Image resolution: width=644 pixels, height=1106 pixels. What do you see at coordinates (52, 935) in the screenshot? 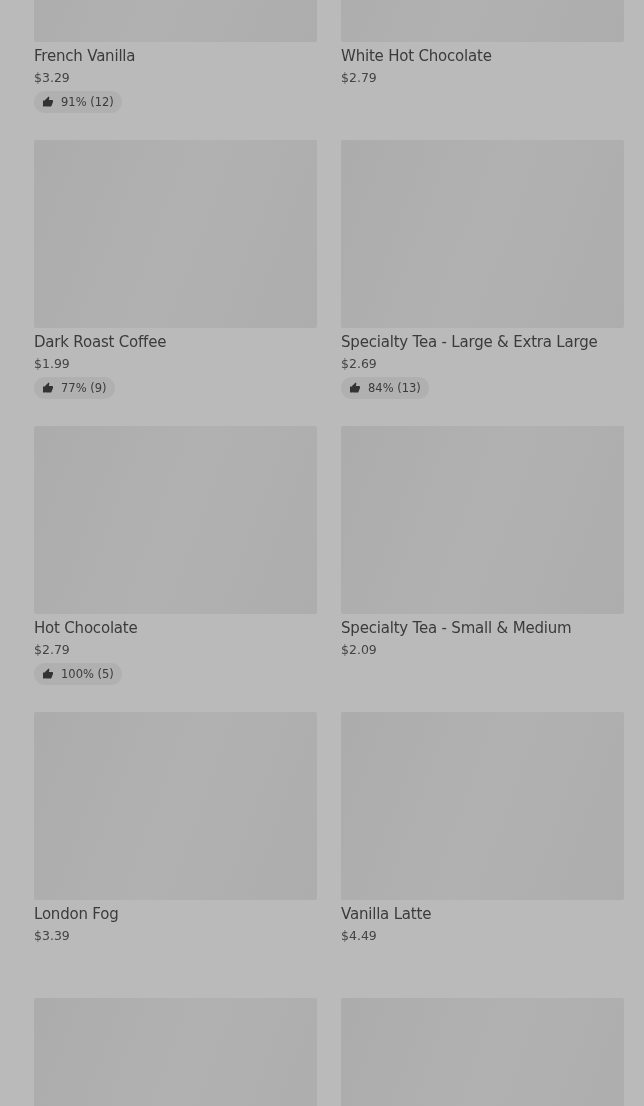
I see `product-price: $3.39` at bounding box center [52, 935].